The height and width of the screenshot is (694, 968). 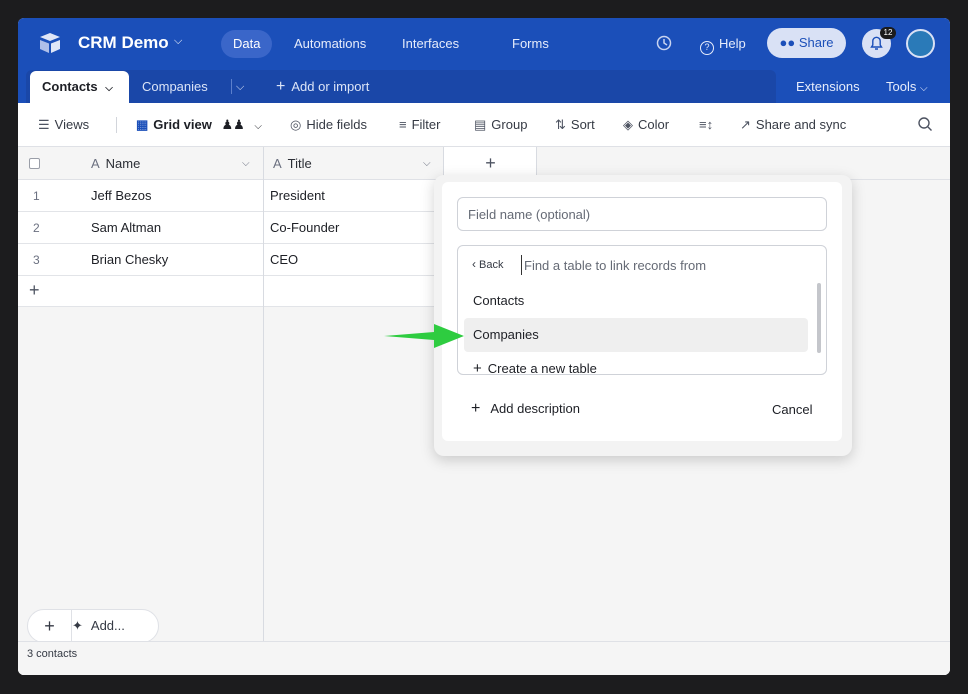 I want to click on views-button: ☰ Views, so click(x=63, y=125).